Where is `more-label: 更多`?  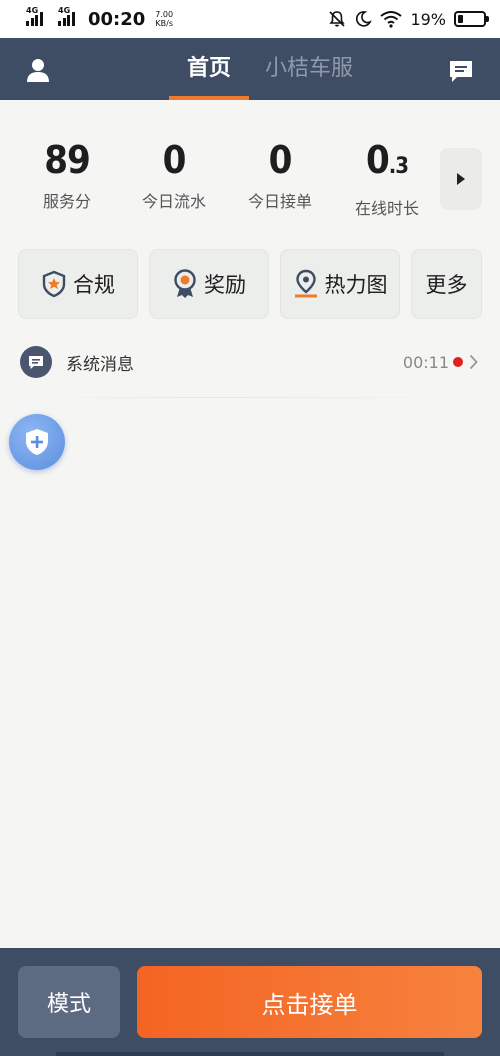
more-label: 更多 is located at coordinates (446, 285).